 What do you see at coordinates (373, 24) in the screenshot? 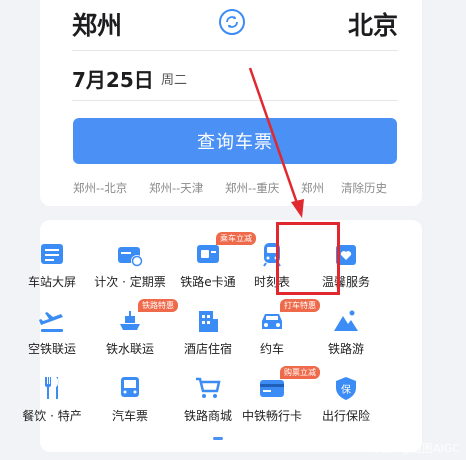
I see `to-city: 北京` at bounding box center [373, 24].